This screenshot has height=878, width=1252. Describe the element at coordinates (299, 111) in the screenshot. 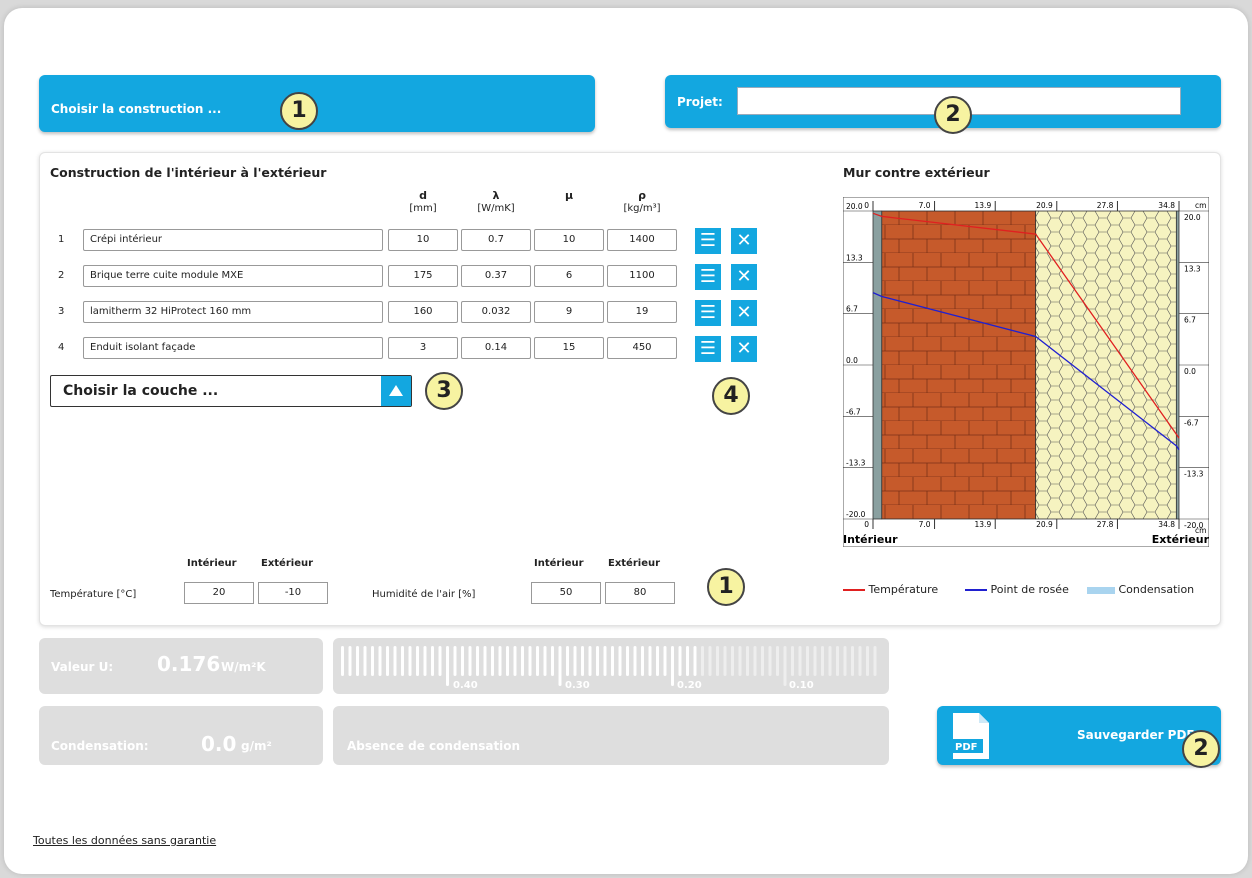

I see `callout-badge-1: 1` at that location.